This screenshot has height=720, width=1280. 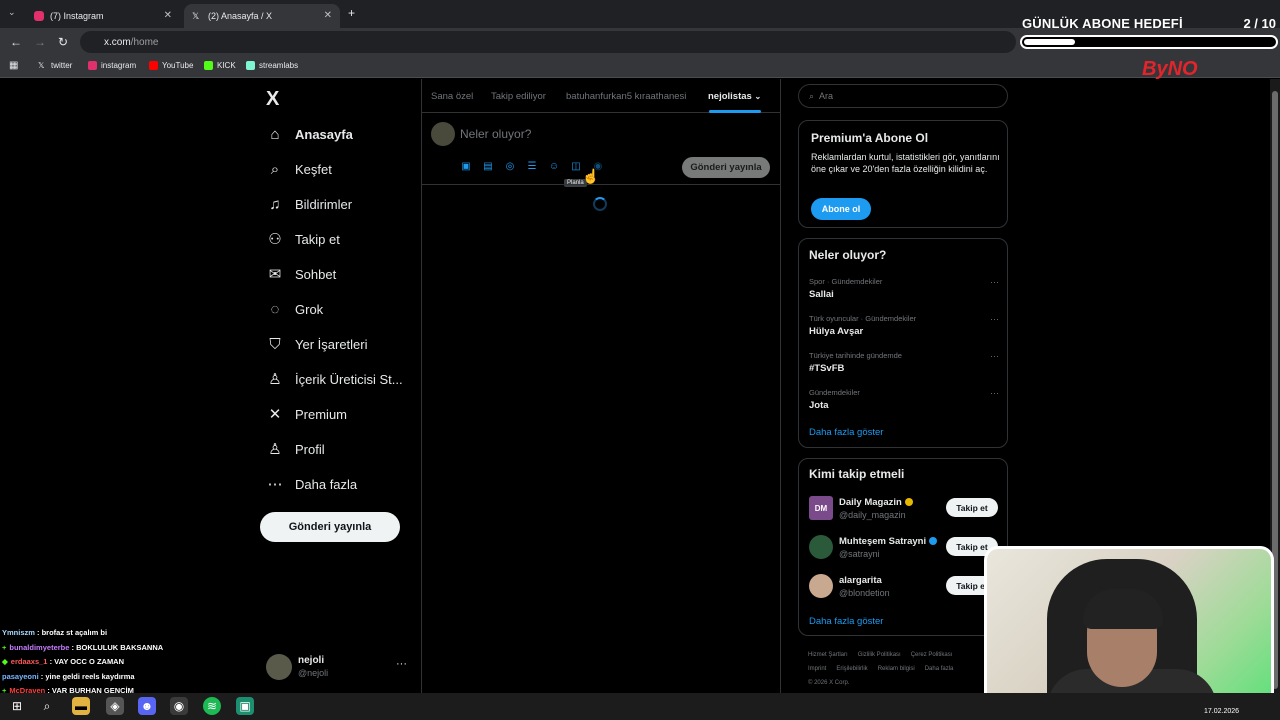 I want to click on poll-icon: ☰, so click(x=532, y=166).